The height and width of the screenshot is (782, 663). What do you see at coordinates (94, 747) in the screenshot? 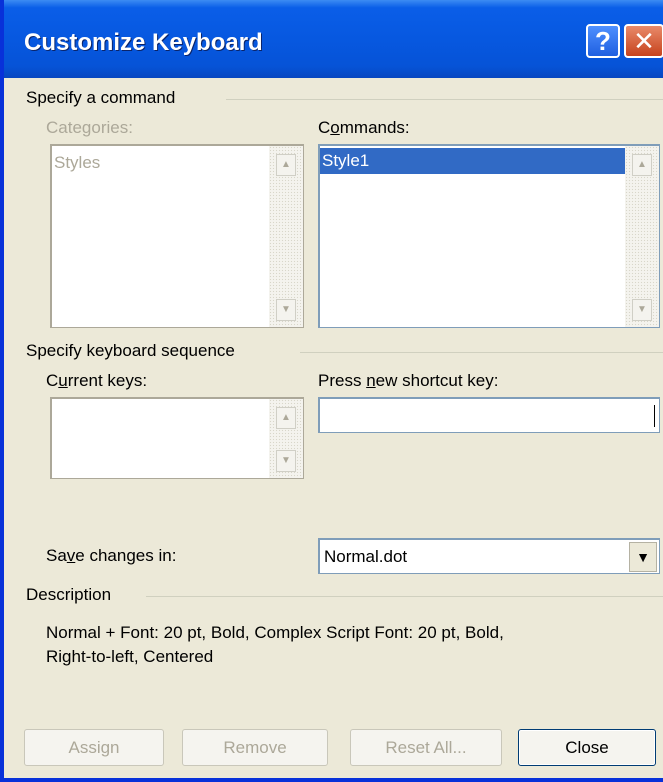
I see `assign-button: Assign` at bounding box center [94, 747].